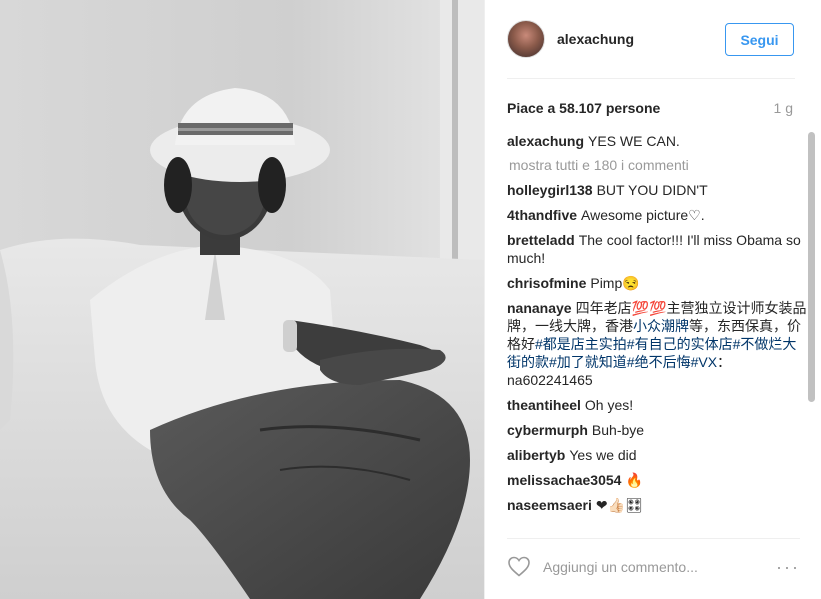 The image size is (821, 599). I want to click on comment-username: theantiheel, so click(544, 405).